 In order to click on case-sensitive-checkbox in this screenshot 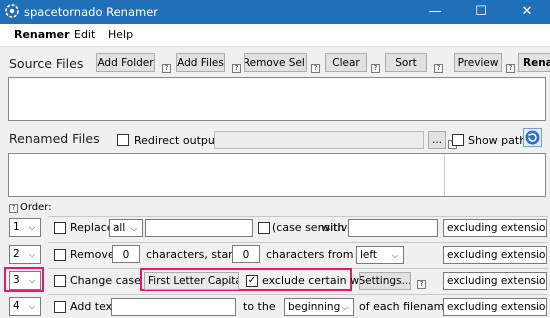, I will do `click(264, 228)`.